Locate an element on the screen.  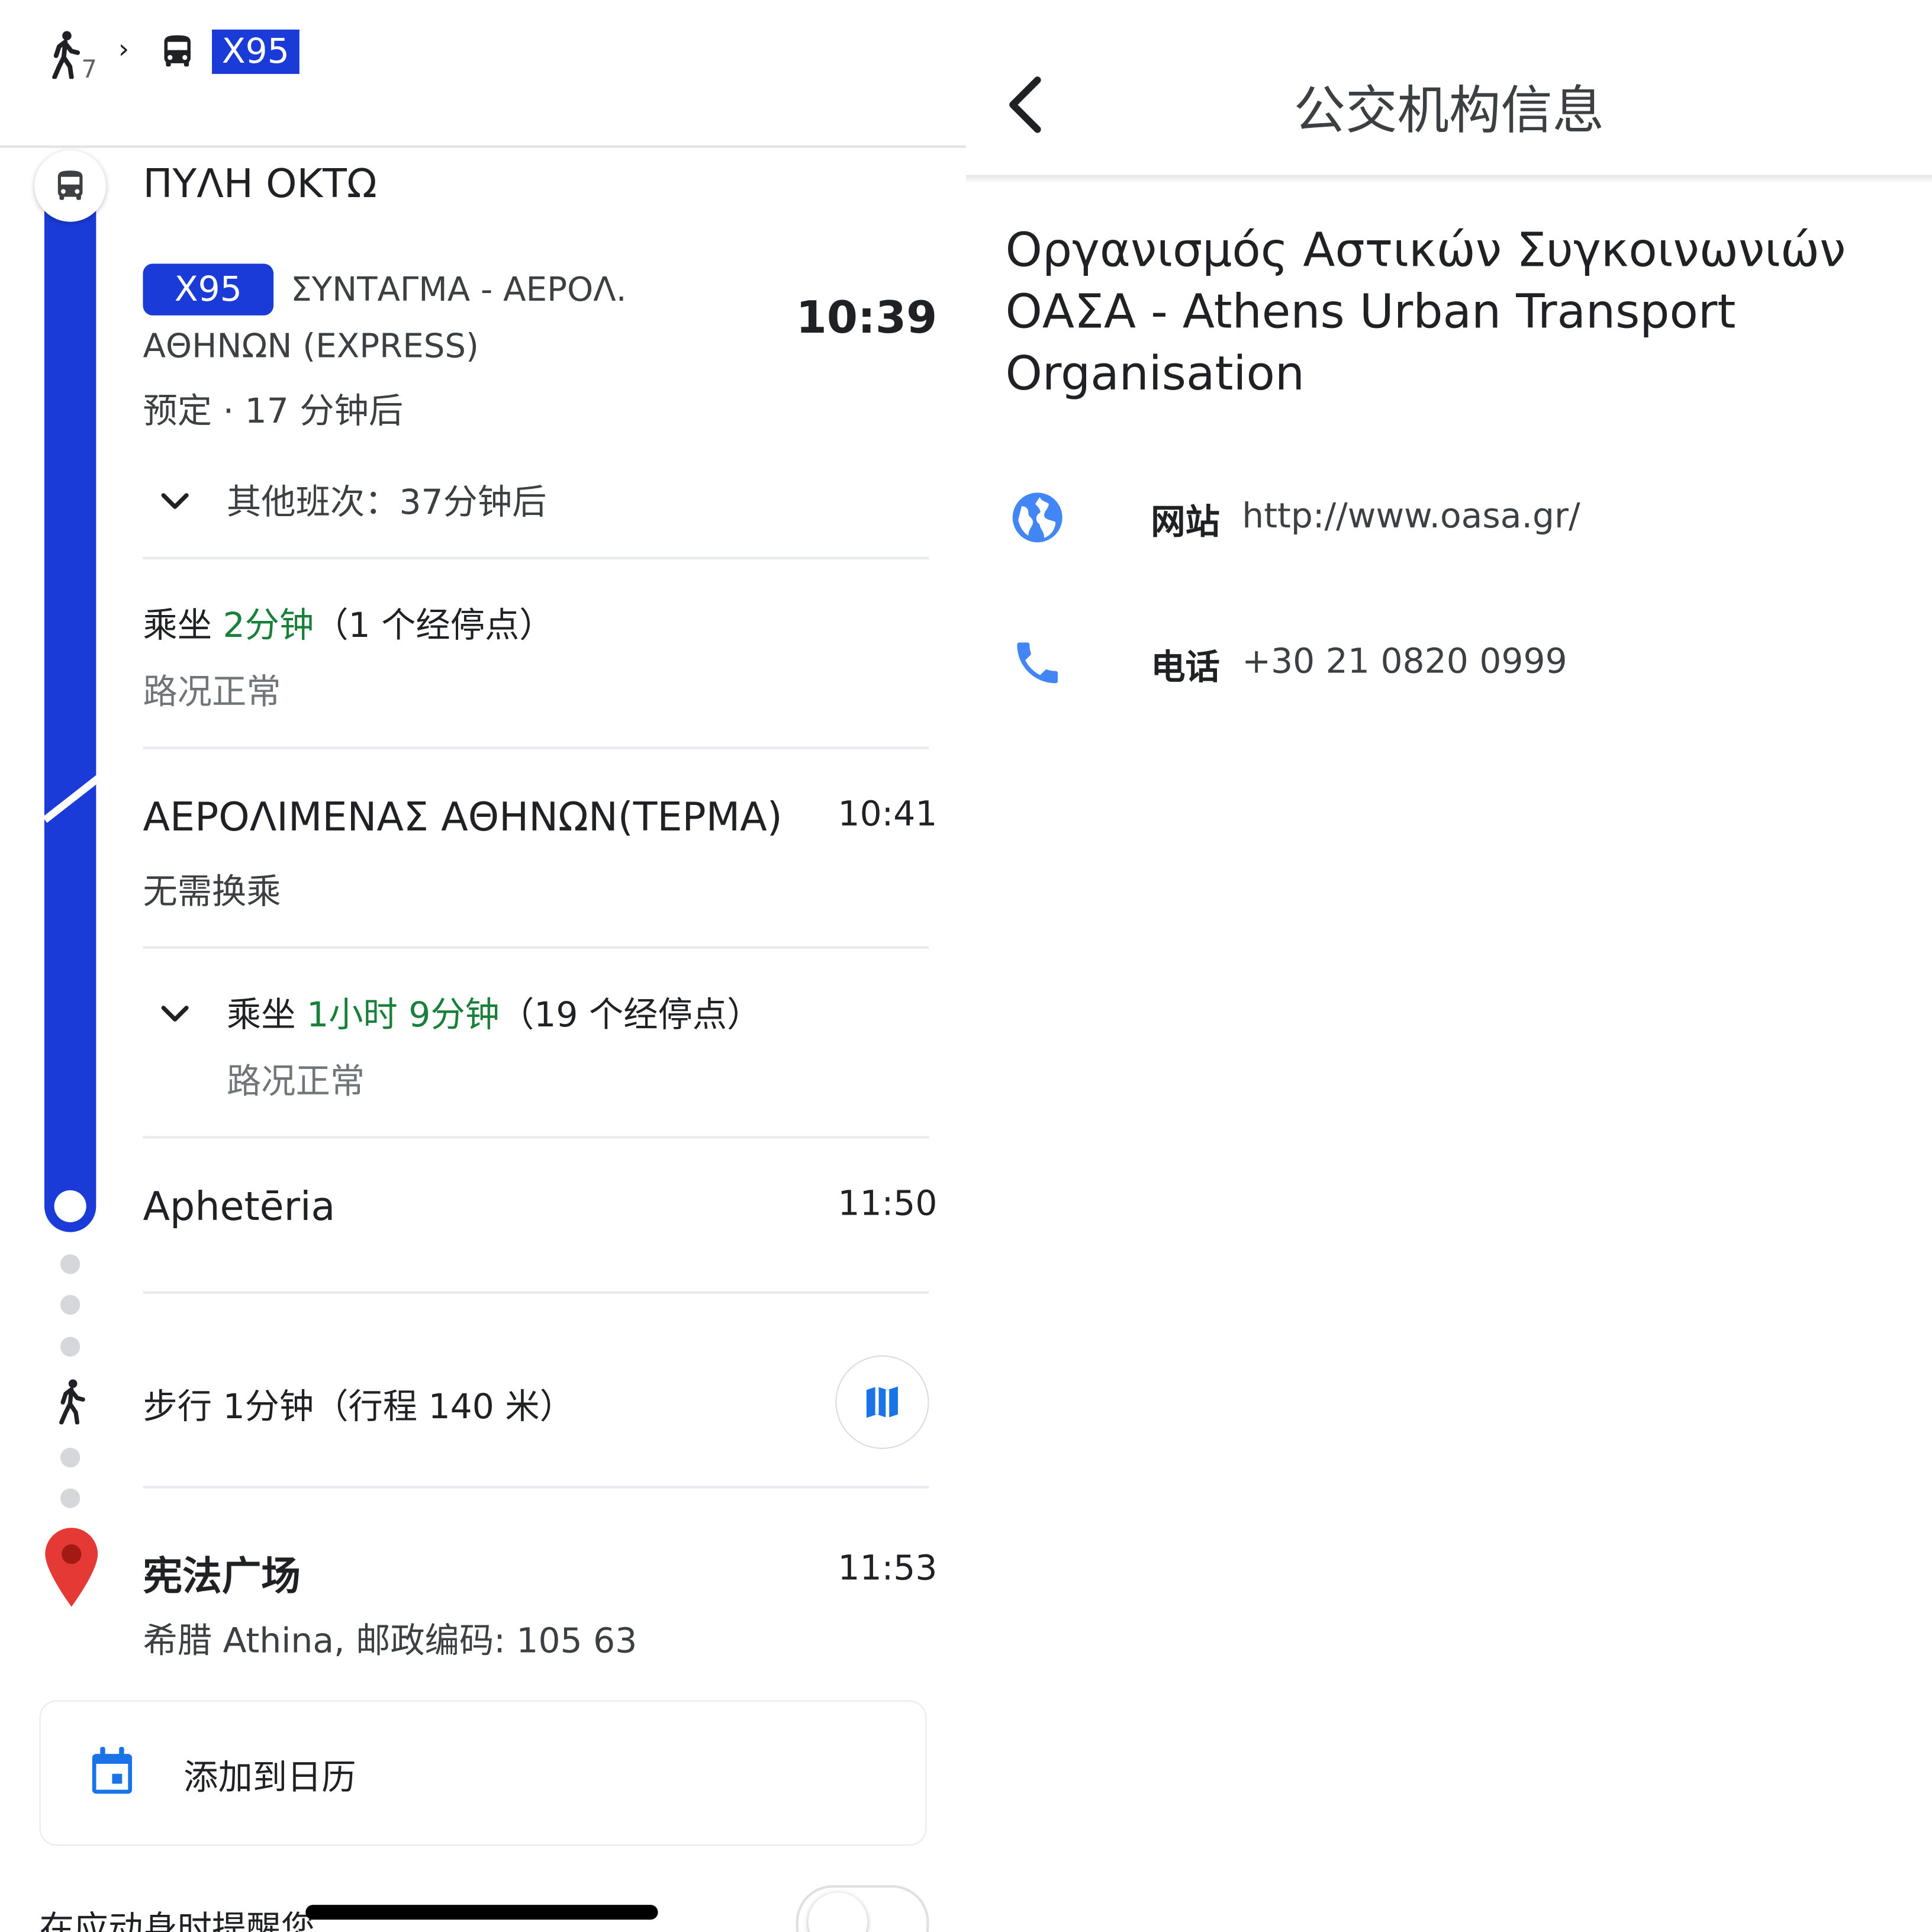
alight-stop-marker is located at coordinates (70, 1206).